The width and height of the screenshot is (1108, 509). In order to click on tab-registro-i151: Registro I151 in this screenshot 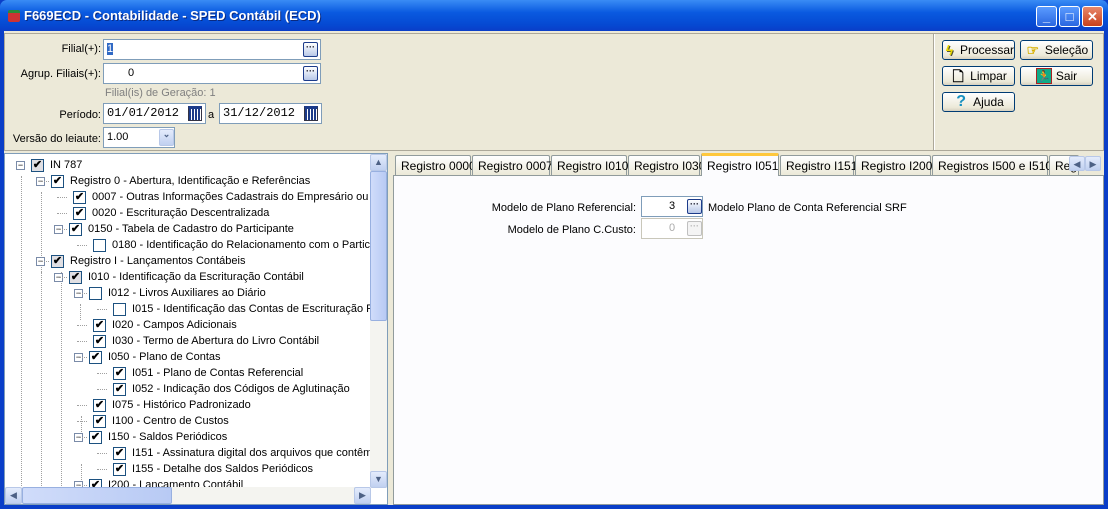, I will do `click(818, 165)`.